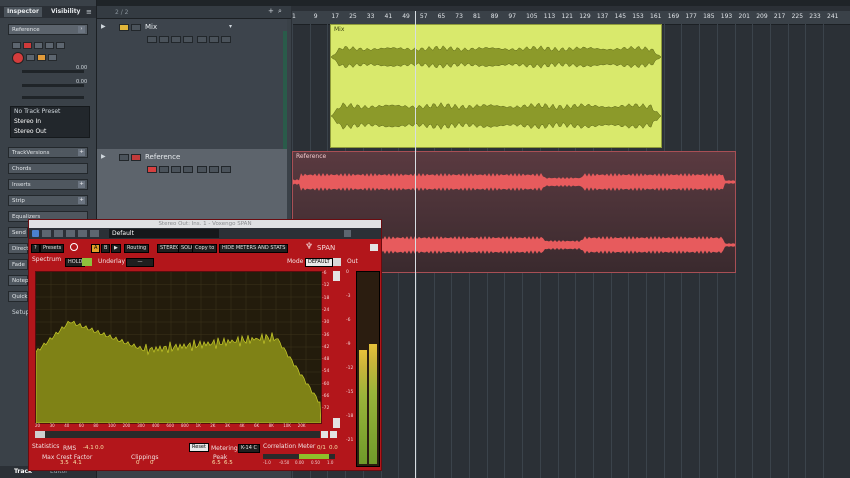  I want to click on timebase-button, so click(41, 57).